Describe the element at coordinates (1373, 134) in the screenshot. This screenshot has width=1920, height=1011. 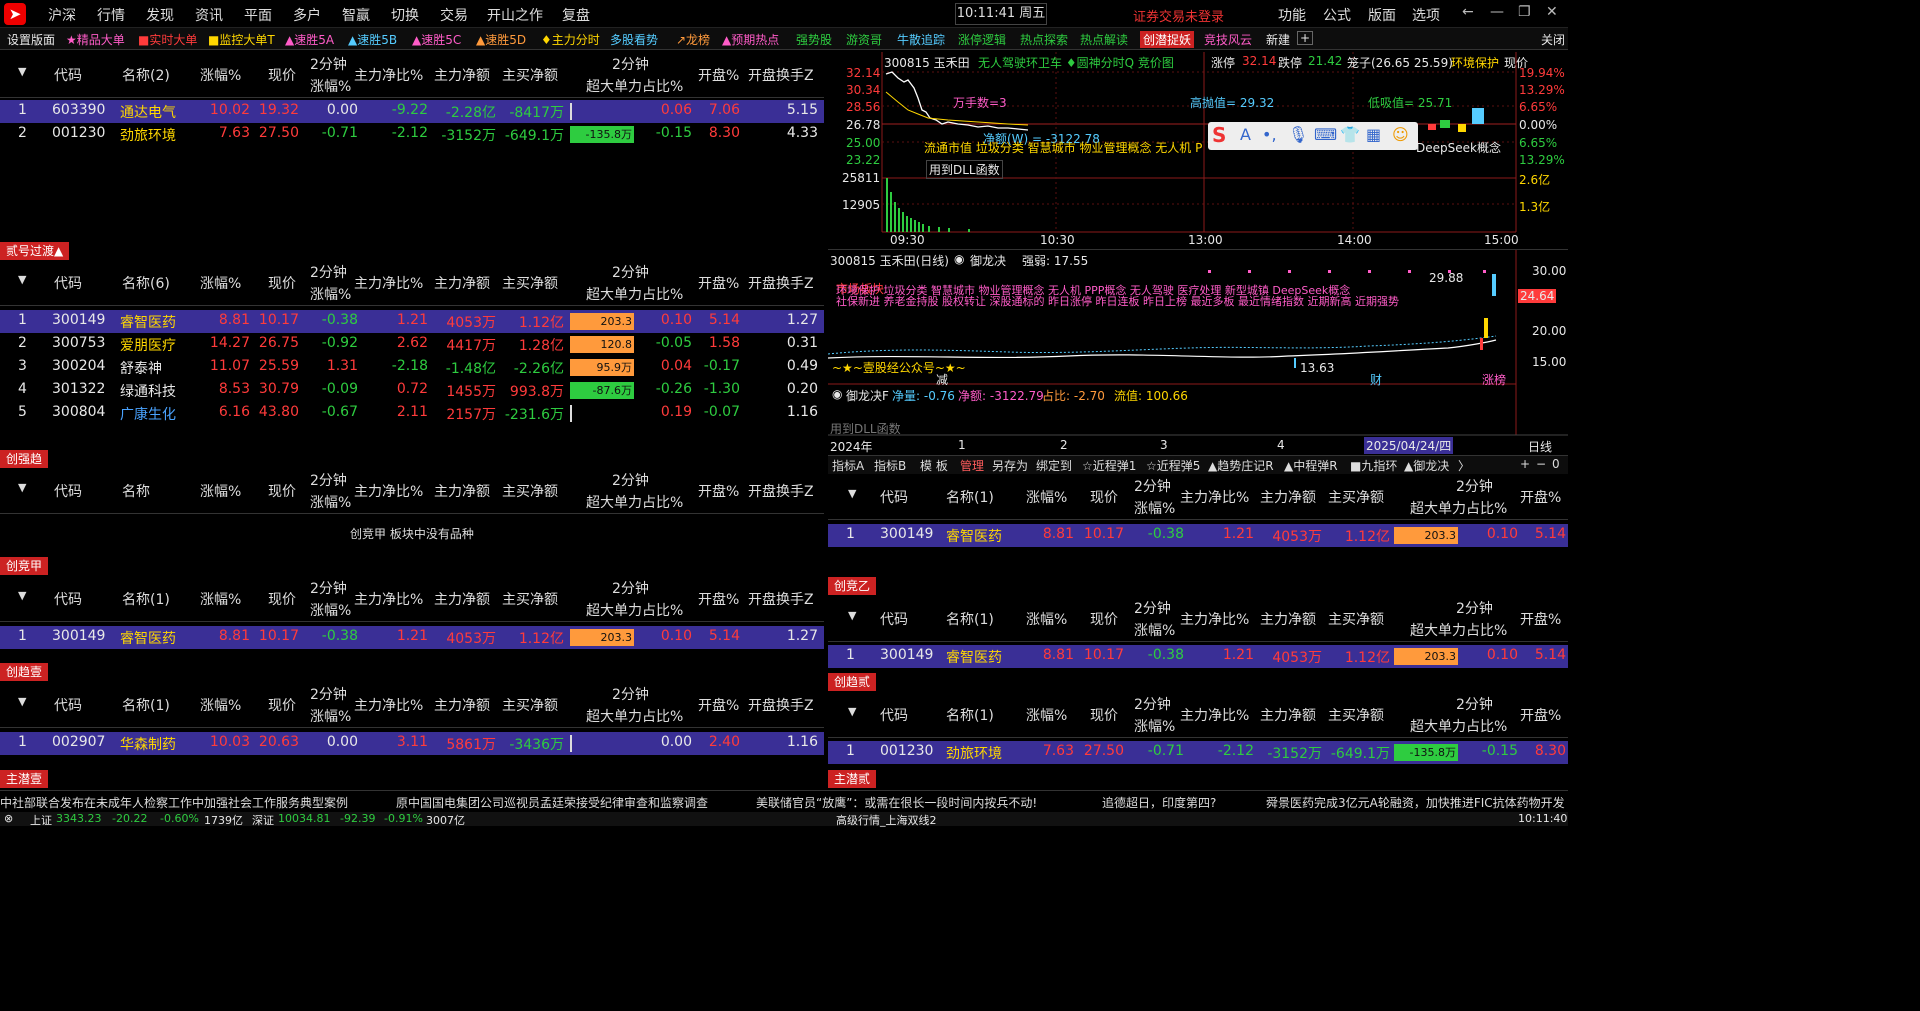
I see `toolbox-icon: ▦` at that location.